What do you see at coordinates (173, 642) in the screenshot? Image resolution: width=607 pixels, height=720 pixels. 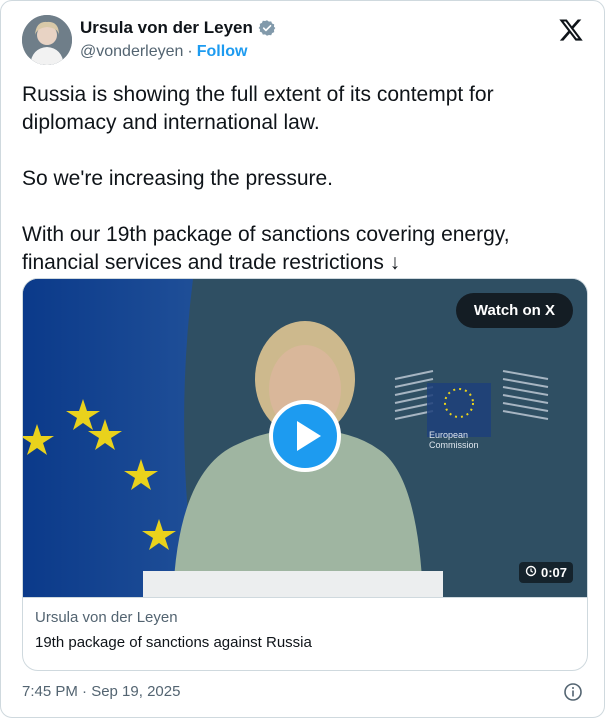 I see `video-title: 19th package of sanctions against Russia` at bounding box center [173, 642].